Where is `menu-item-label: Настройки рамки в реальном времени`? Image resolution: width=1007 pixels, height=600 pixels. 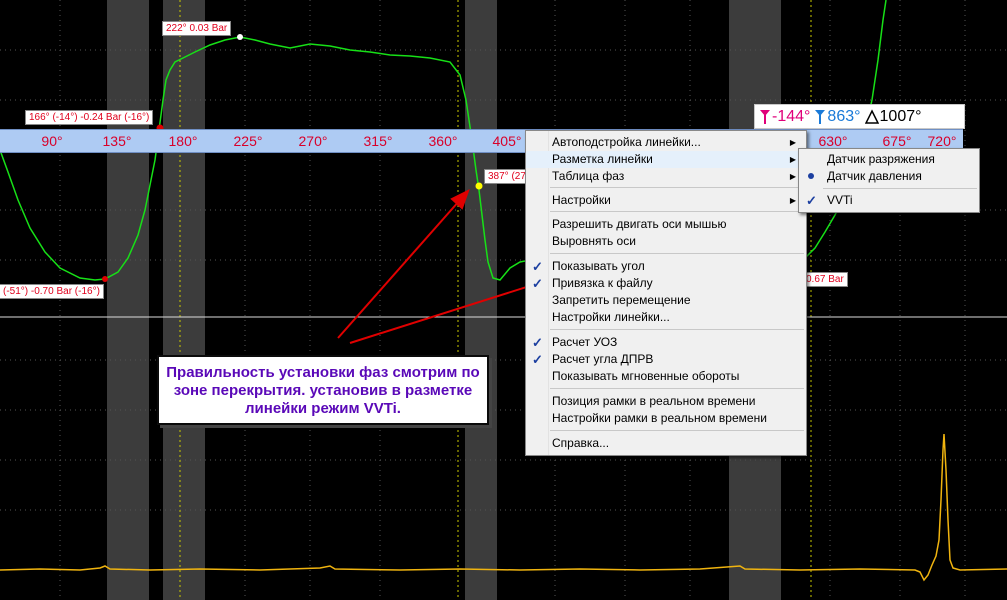 menu-item-label: Настройки рамки в реальном времени is located at coordinates (659, 418).